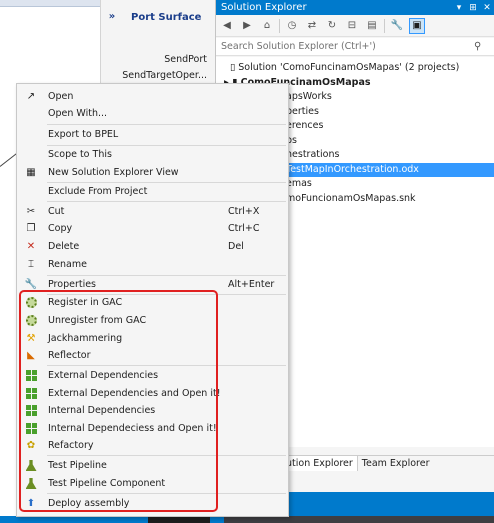  I want to click on menu-item-copy: ❐ Copy Ctrl+C, so click(152, 228).